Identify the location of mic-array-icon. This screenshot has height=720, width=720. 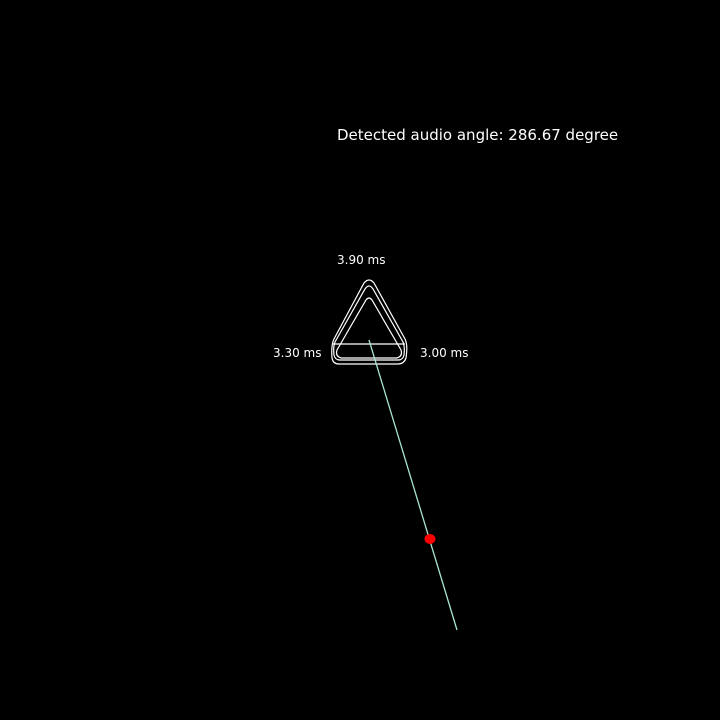
(369, 322).